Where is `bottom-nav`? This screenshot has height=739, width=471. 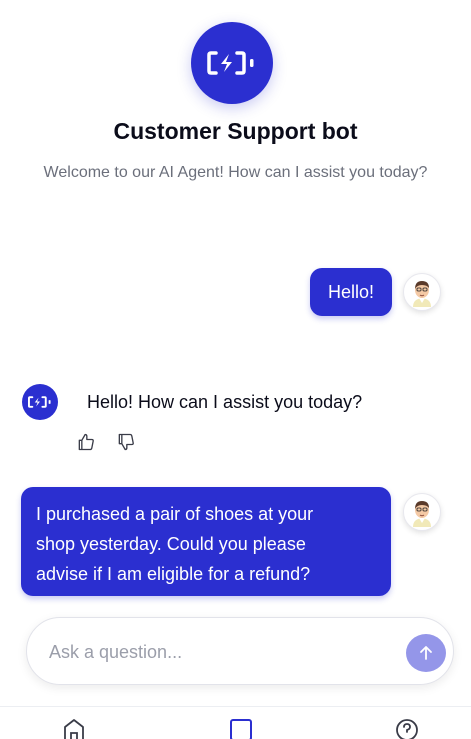 bottom-nav is located at coordinates (235, 722).